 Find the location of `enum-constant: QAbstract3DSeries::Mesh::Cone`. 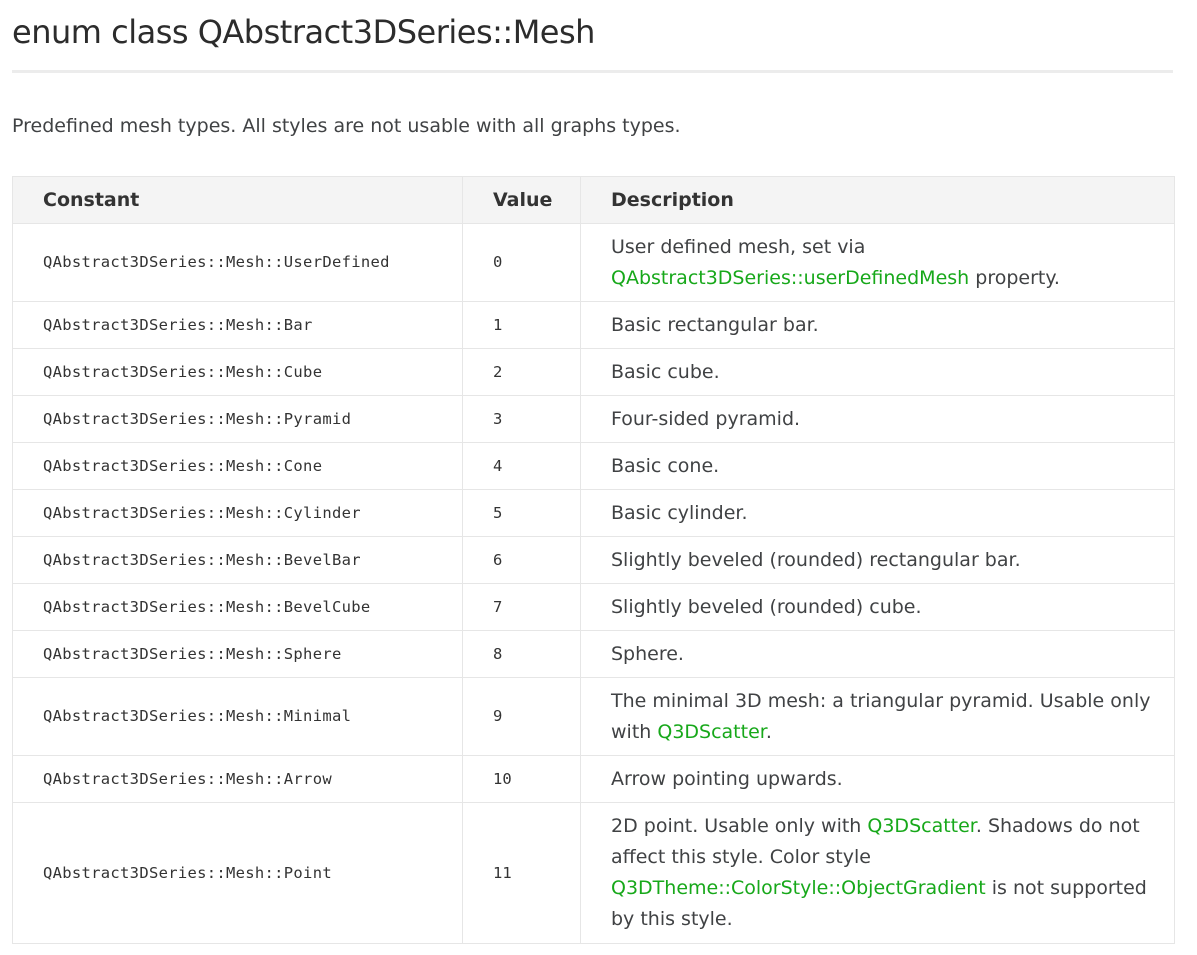

enum-constant: QAbstract3DSeries::Mesh::Cone is located at coordinates (237, 466).